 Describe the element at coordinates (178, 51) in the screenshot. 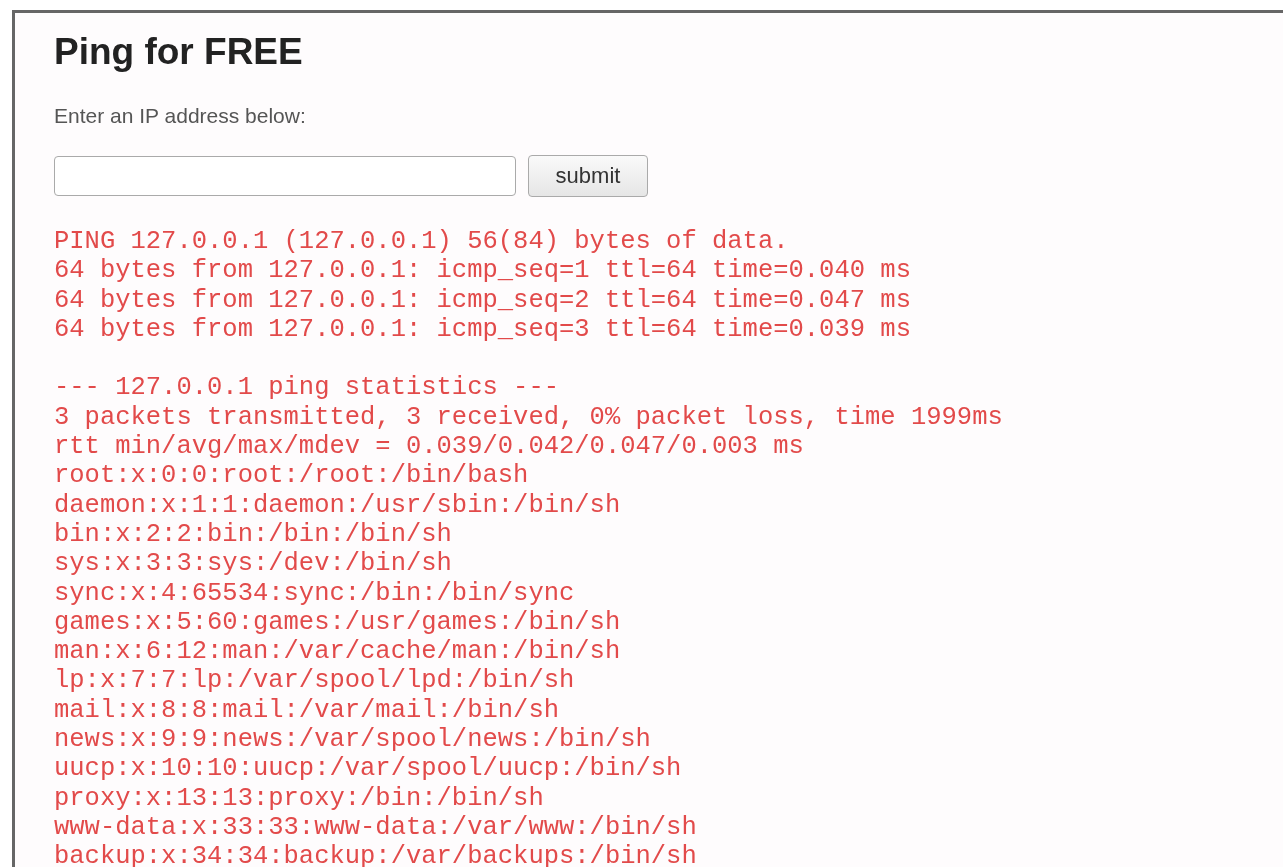

I see `page-heading: Ping for FREE` at that location.